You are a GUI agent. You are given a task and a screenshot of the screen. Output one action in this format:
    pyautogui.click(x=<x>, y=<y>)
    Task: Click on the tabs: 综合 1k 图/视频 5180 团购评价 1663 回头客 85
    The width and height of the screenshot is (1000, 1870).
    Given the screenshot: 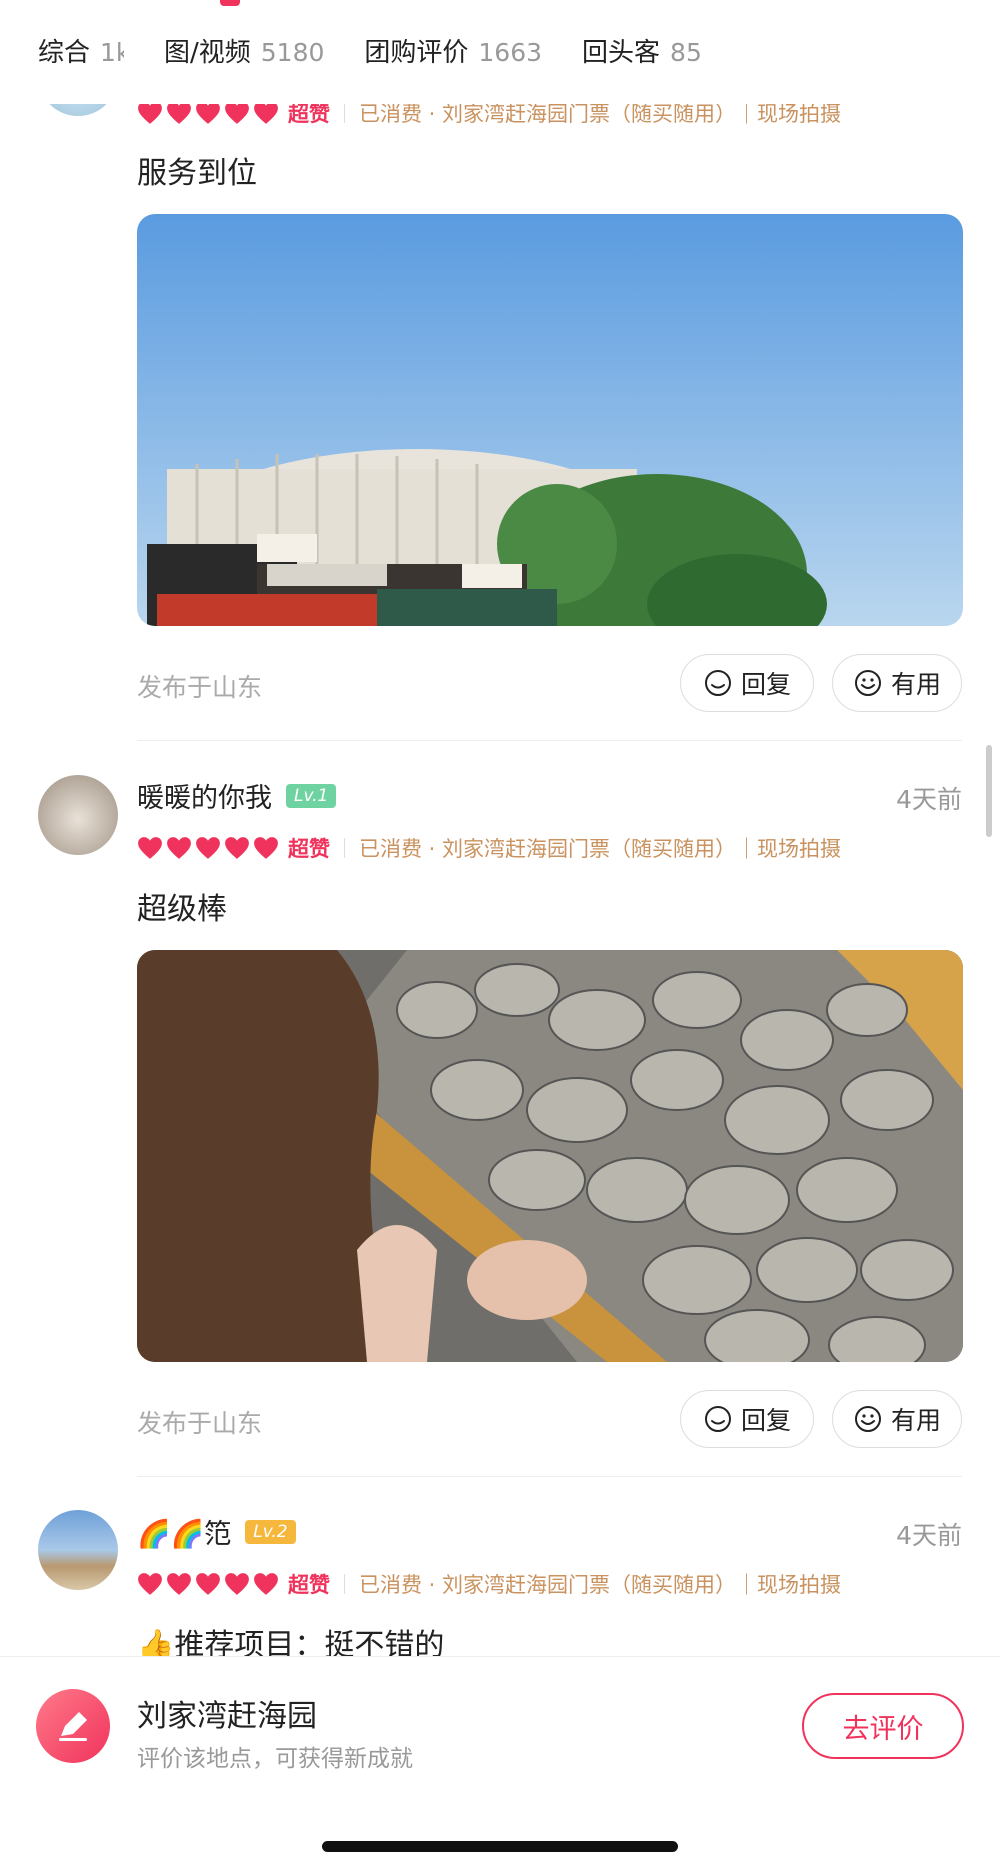 What is the action you would take?
    pyautogui.click(x=370, y=50)
    